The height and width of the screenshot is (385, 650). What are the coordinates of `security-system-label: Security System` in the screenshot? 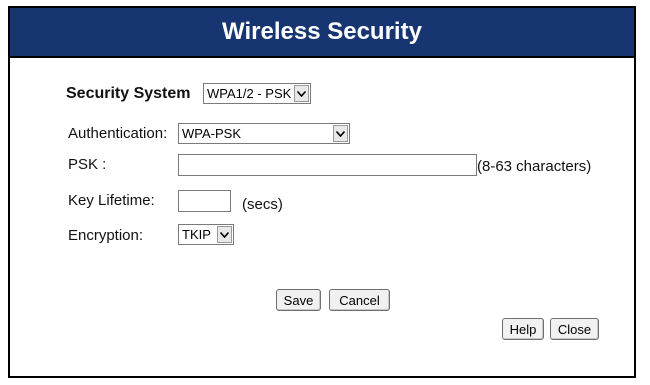 It's located at (128, 93).